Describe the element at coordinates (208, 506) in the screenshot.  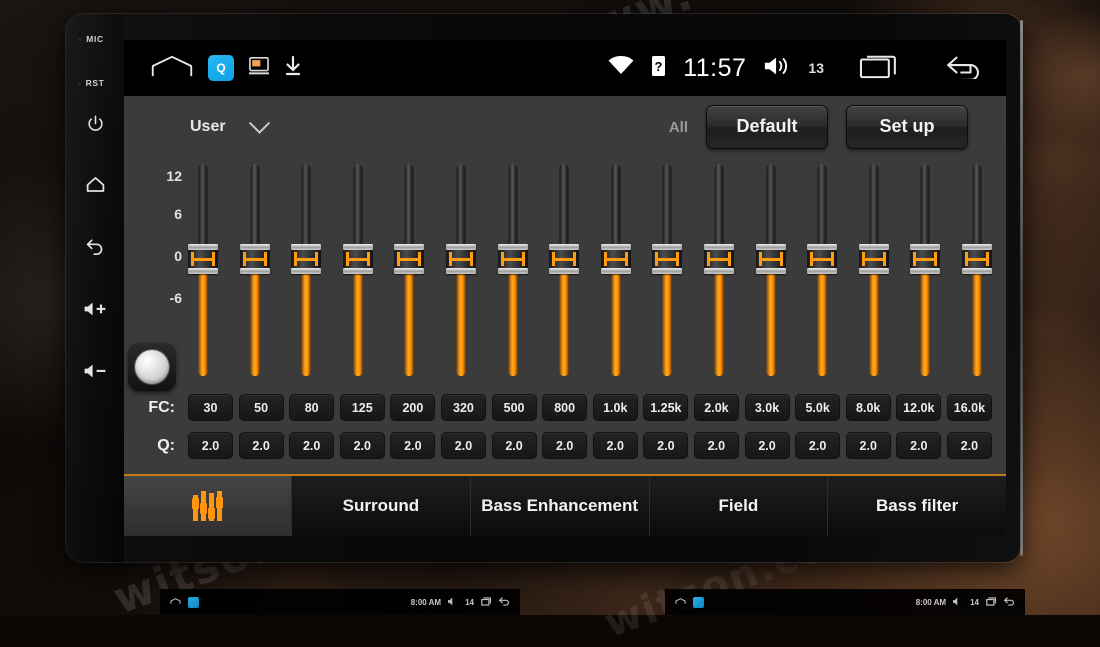
I see `tab-equalizer` at that location.